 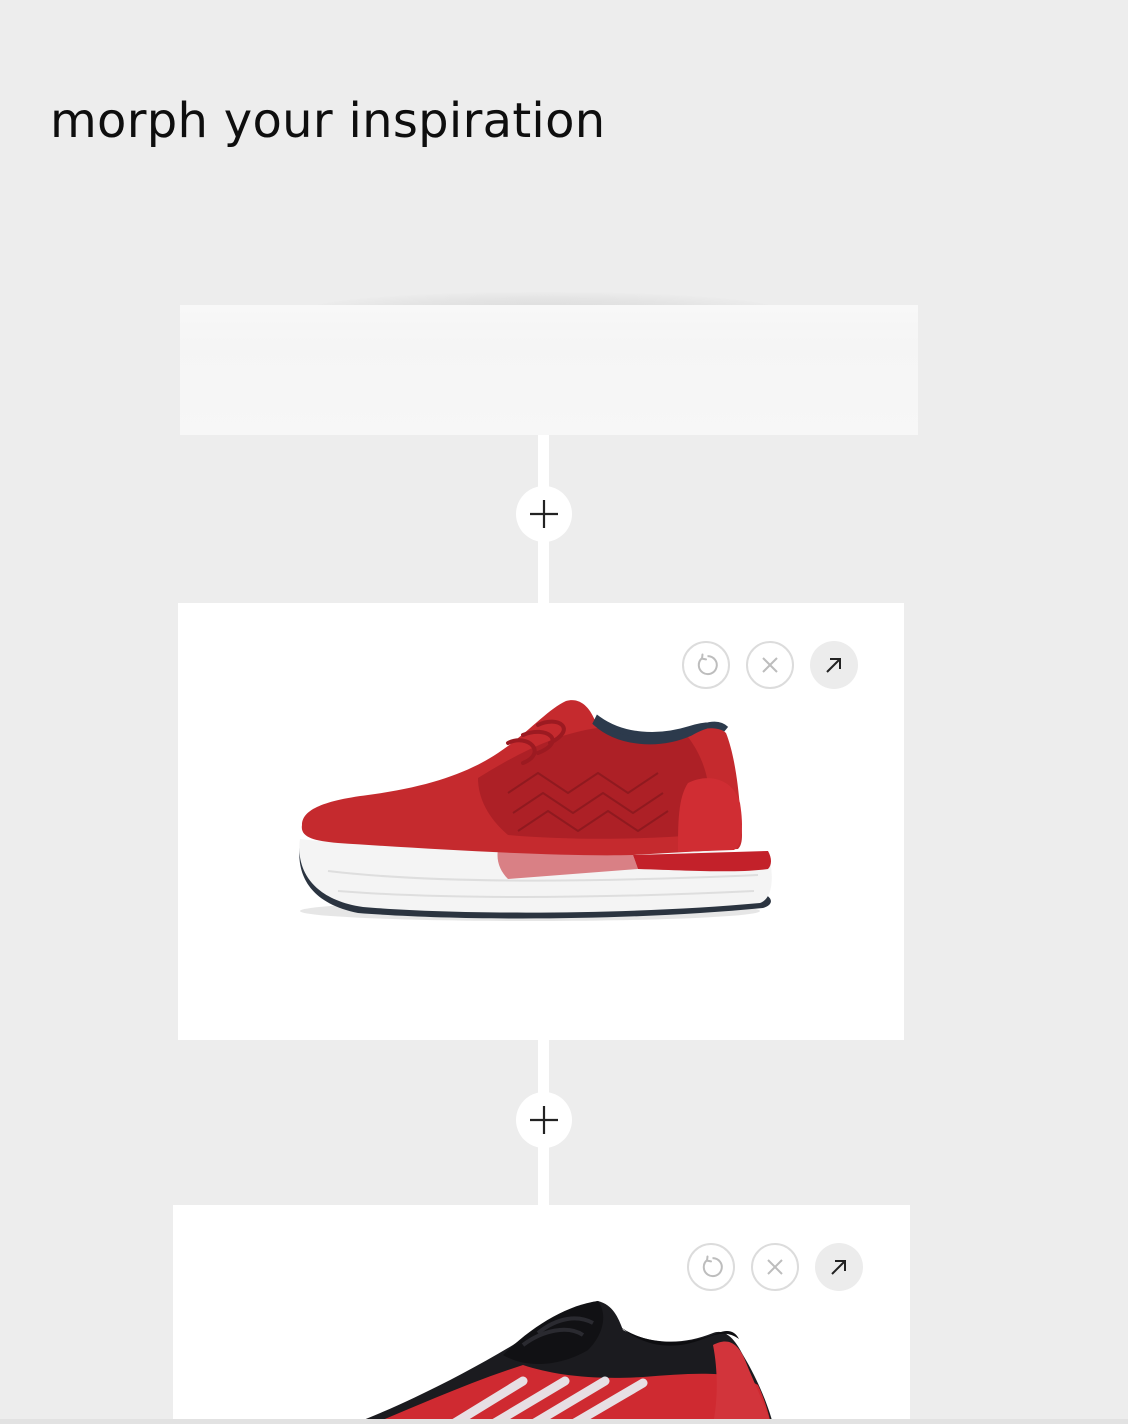 What do you see at coordinates (563, 1362) in the screenshot?
I see `striped-sneaker-image` at bounding box center [563, 1362].